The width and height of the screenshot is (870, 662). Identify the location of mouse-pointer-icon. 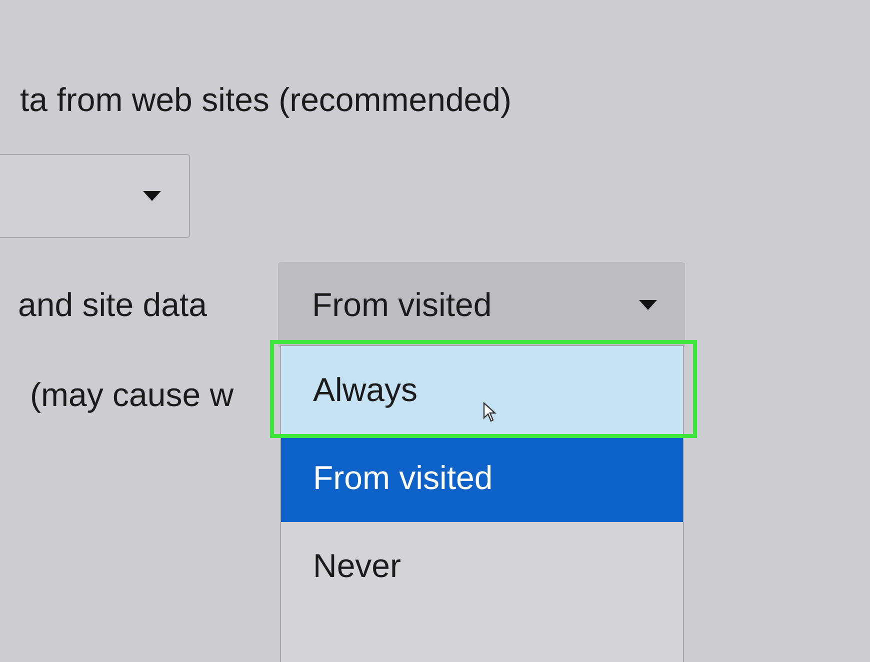
(490, 412).